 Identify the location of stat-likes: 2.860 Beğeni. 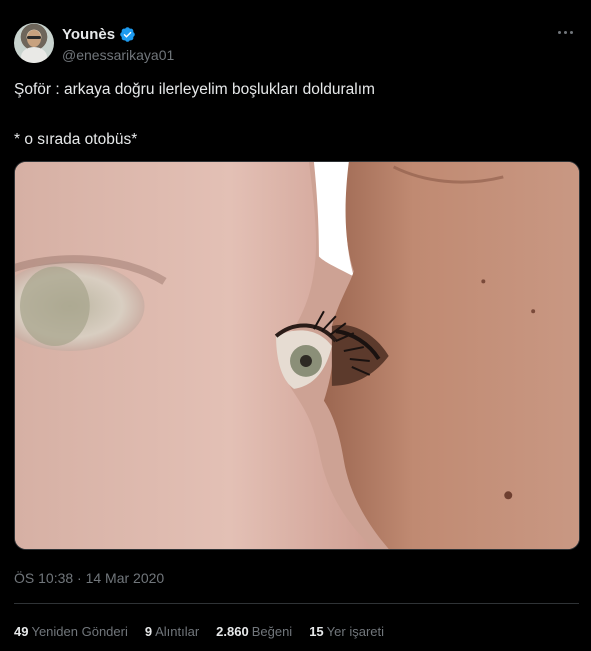
(254, 631).